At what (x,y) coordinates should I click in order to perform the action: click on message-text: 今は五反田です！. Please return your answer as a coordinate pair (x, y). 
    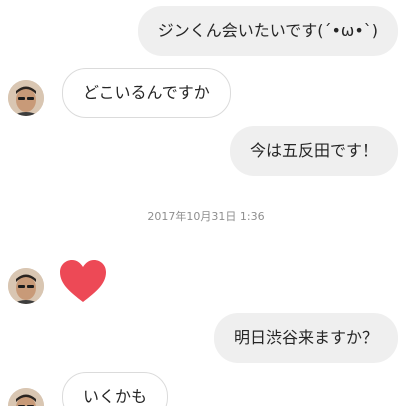
    Looking at the image, I should click on (313, 150).